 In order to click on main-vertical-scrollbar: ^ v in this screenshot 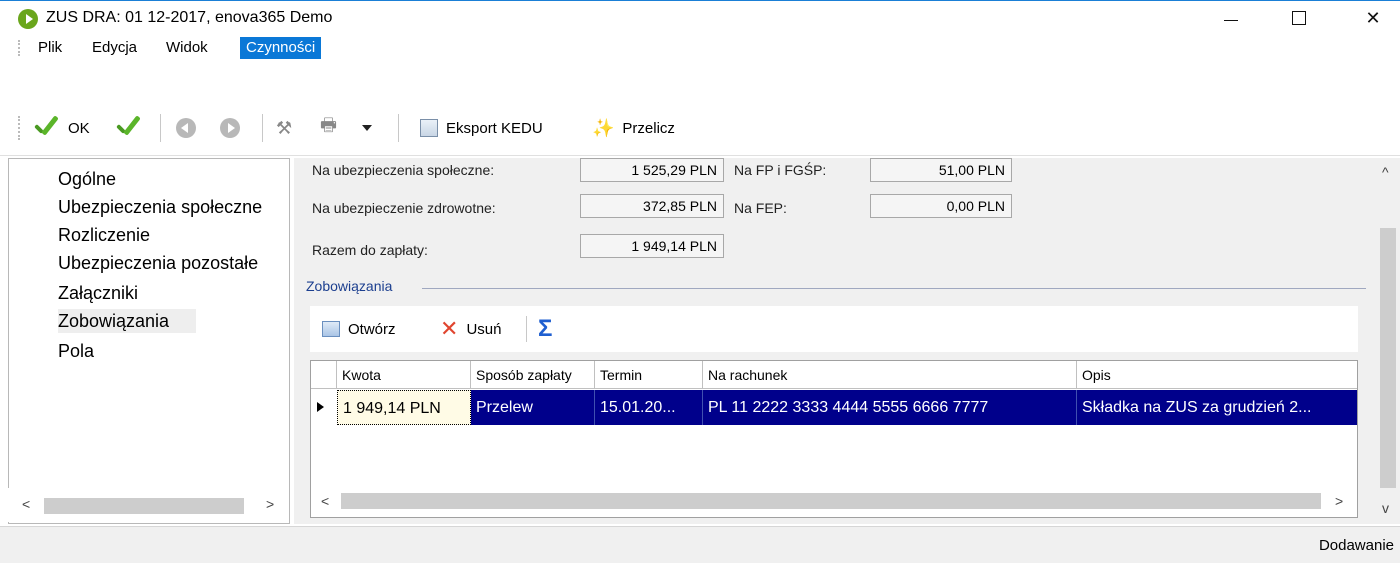, I will do `click(1388, 341)`.